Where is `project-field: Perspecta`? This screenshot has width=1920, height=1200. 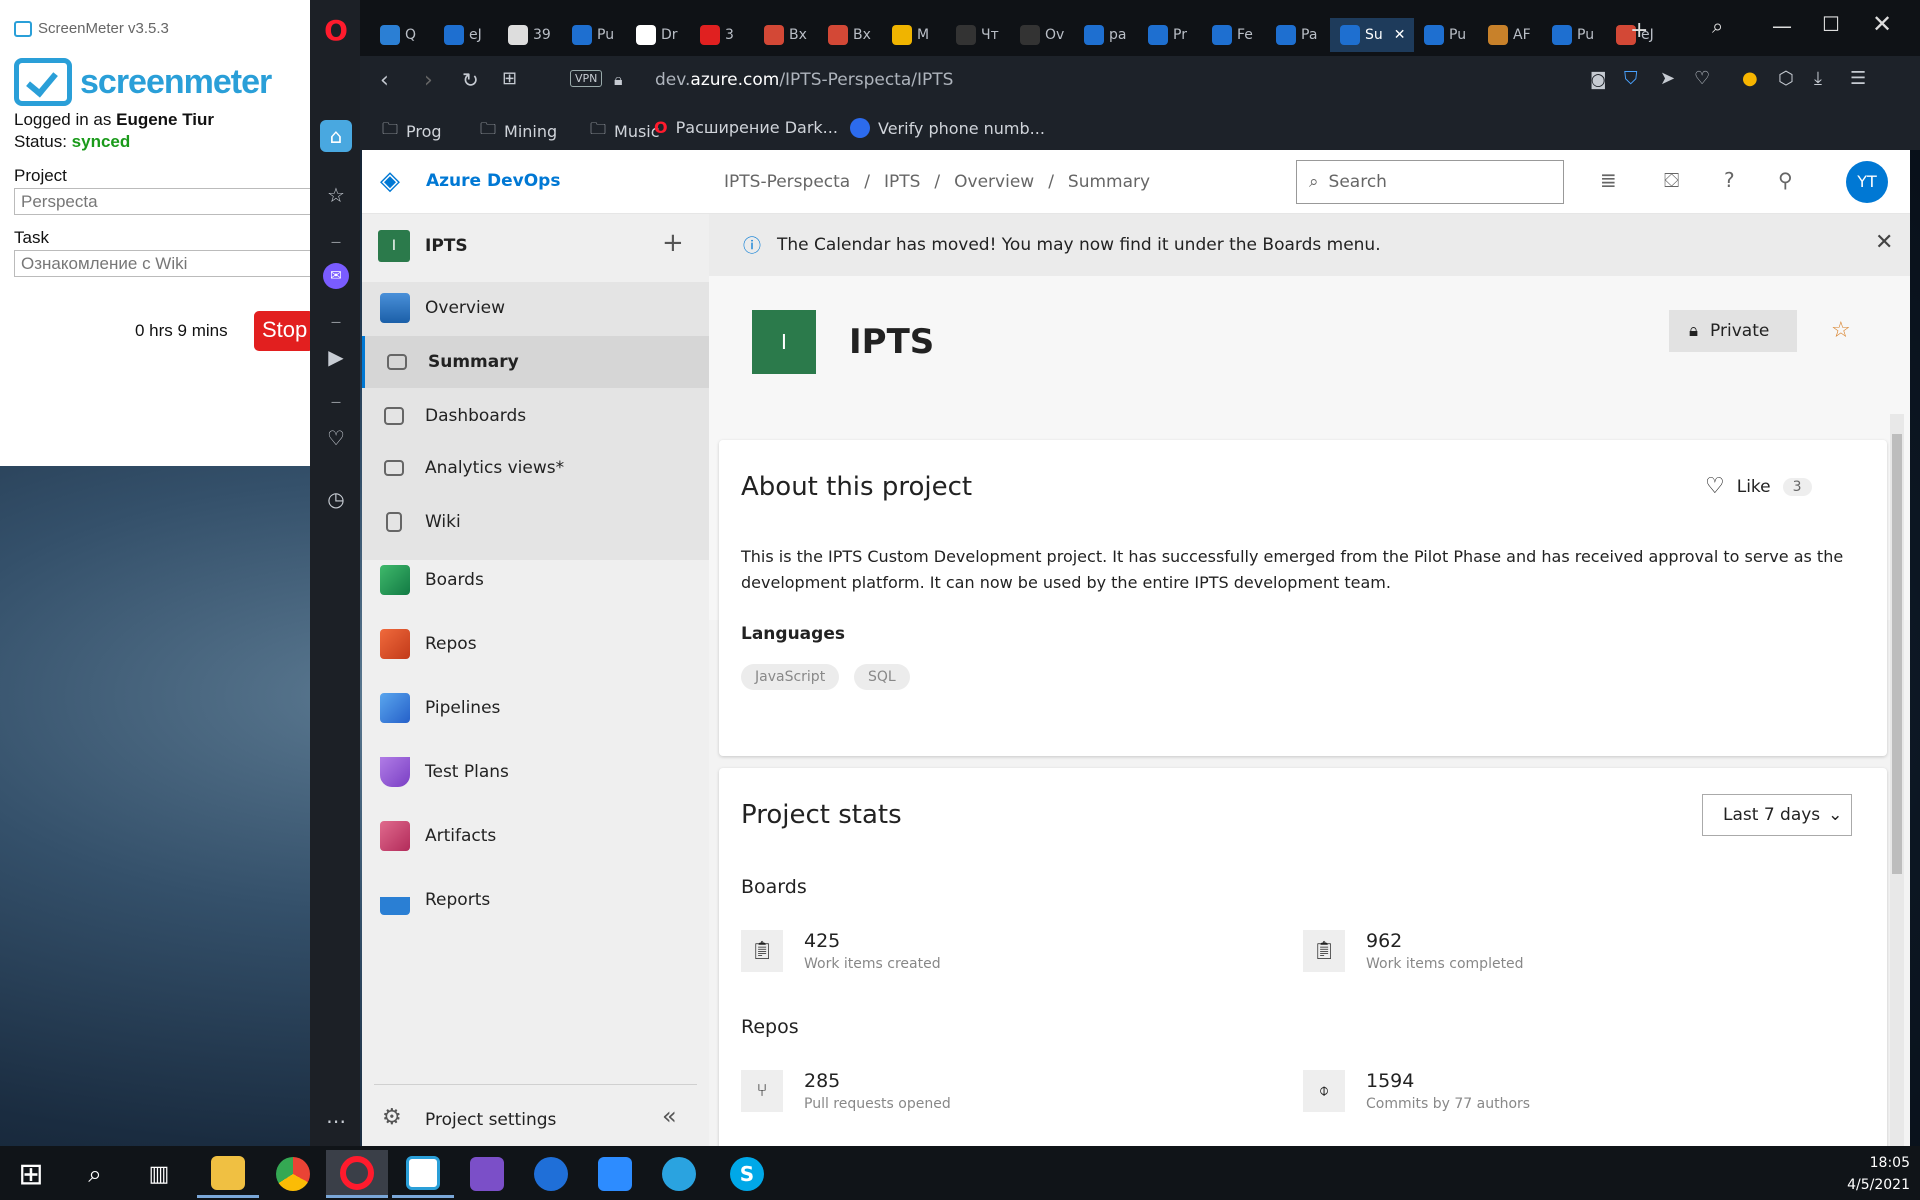
project-field: Perspecta is located at coordinates (164, 201).